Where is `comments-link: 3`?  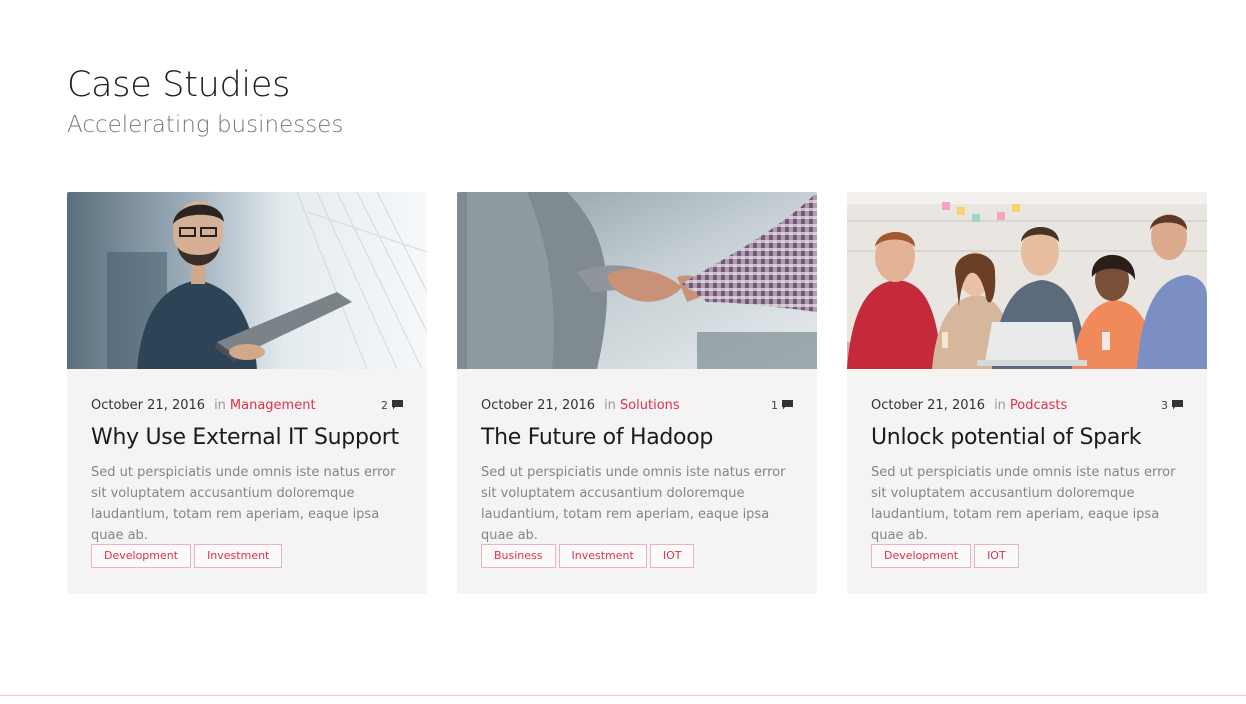 comments-link: 3 is located at coordinates (1172, 405).